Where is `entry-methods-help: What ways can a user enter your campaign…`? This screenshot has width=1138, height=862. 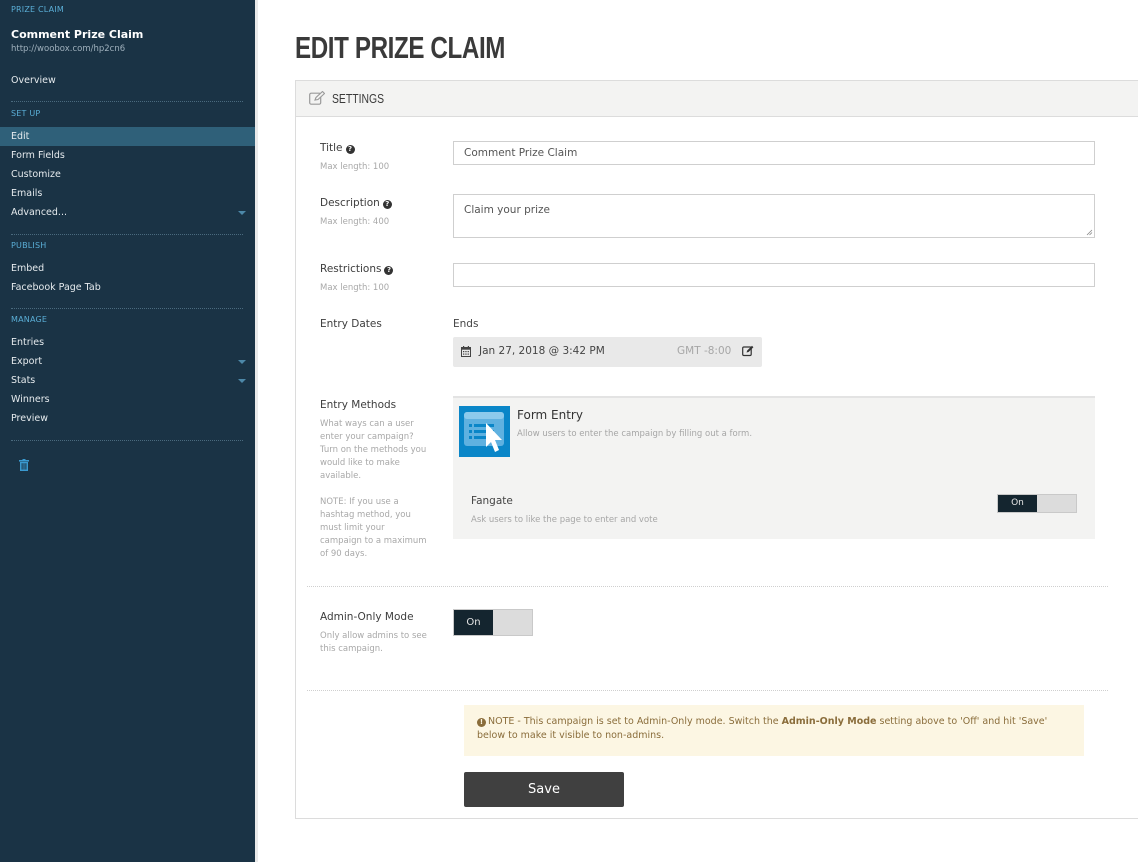 entry-methods-help: What ways can a user enter your campaign… is located at coordinates (373, 450).